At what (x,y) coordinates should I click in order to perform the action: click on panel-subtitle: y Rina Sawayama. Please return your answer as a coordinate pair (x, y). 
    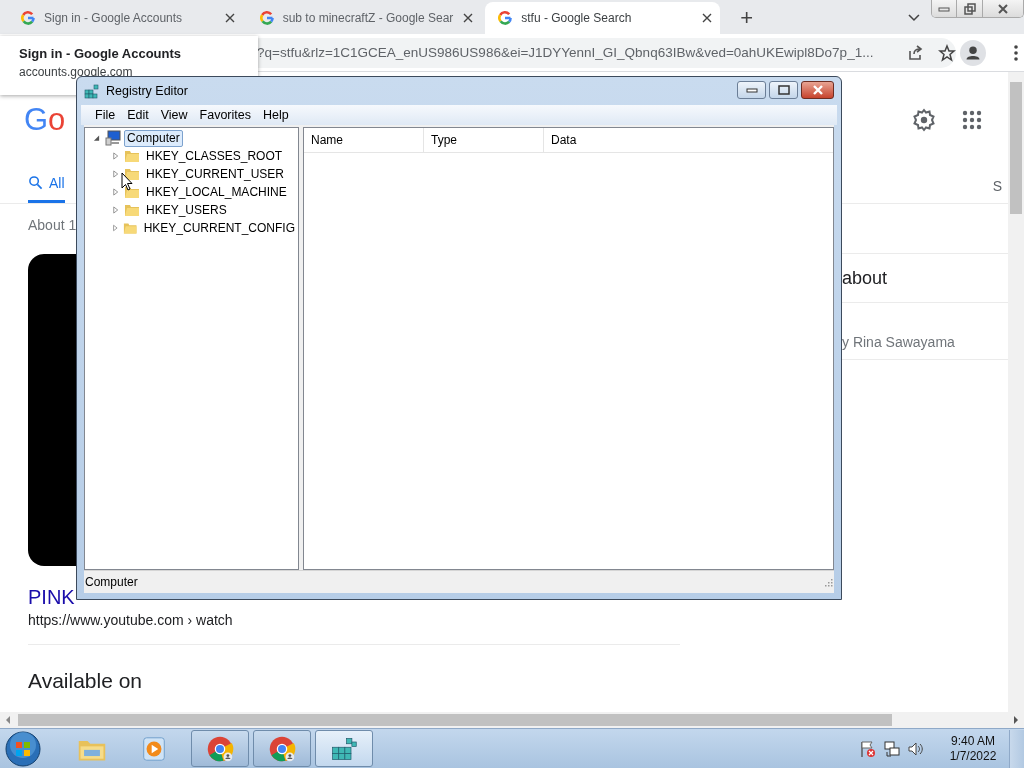
    Looking at the image, I should click on (898, 342).